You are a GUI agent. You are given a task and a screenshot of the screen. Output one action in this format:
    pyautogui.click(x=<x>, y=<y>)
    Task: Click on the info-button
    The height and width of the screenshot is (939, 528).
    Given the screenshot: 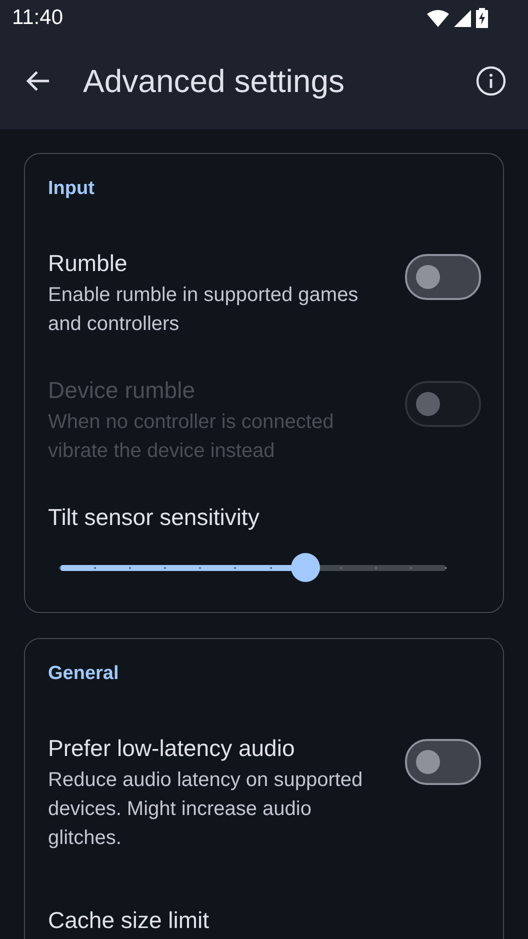 What is the action you would take?
    pyautogui.click(x=491, y=81)
    